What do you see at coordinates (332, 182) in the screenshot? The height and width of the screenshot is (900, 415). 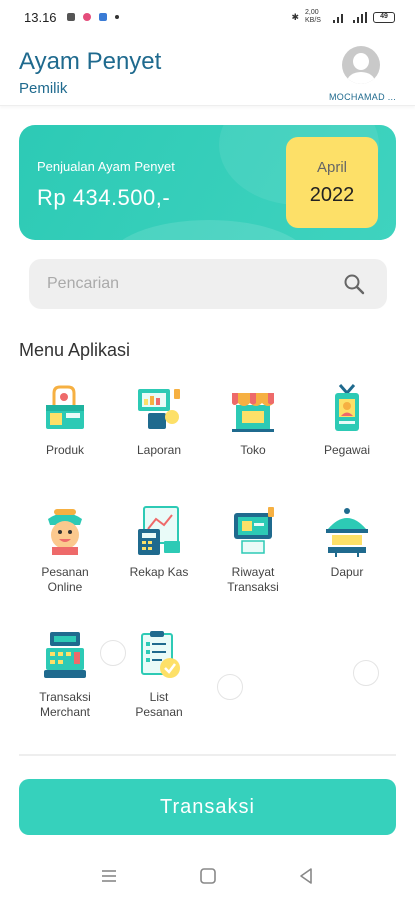 I see `period-selector: April 2022` at bounding box center [332, 182].